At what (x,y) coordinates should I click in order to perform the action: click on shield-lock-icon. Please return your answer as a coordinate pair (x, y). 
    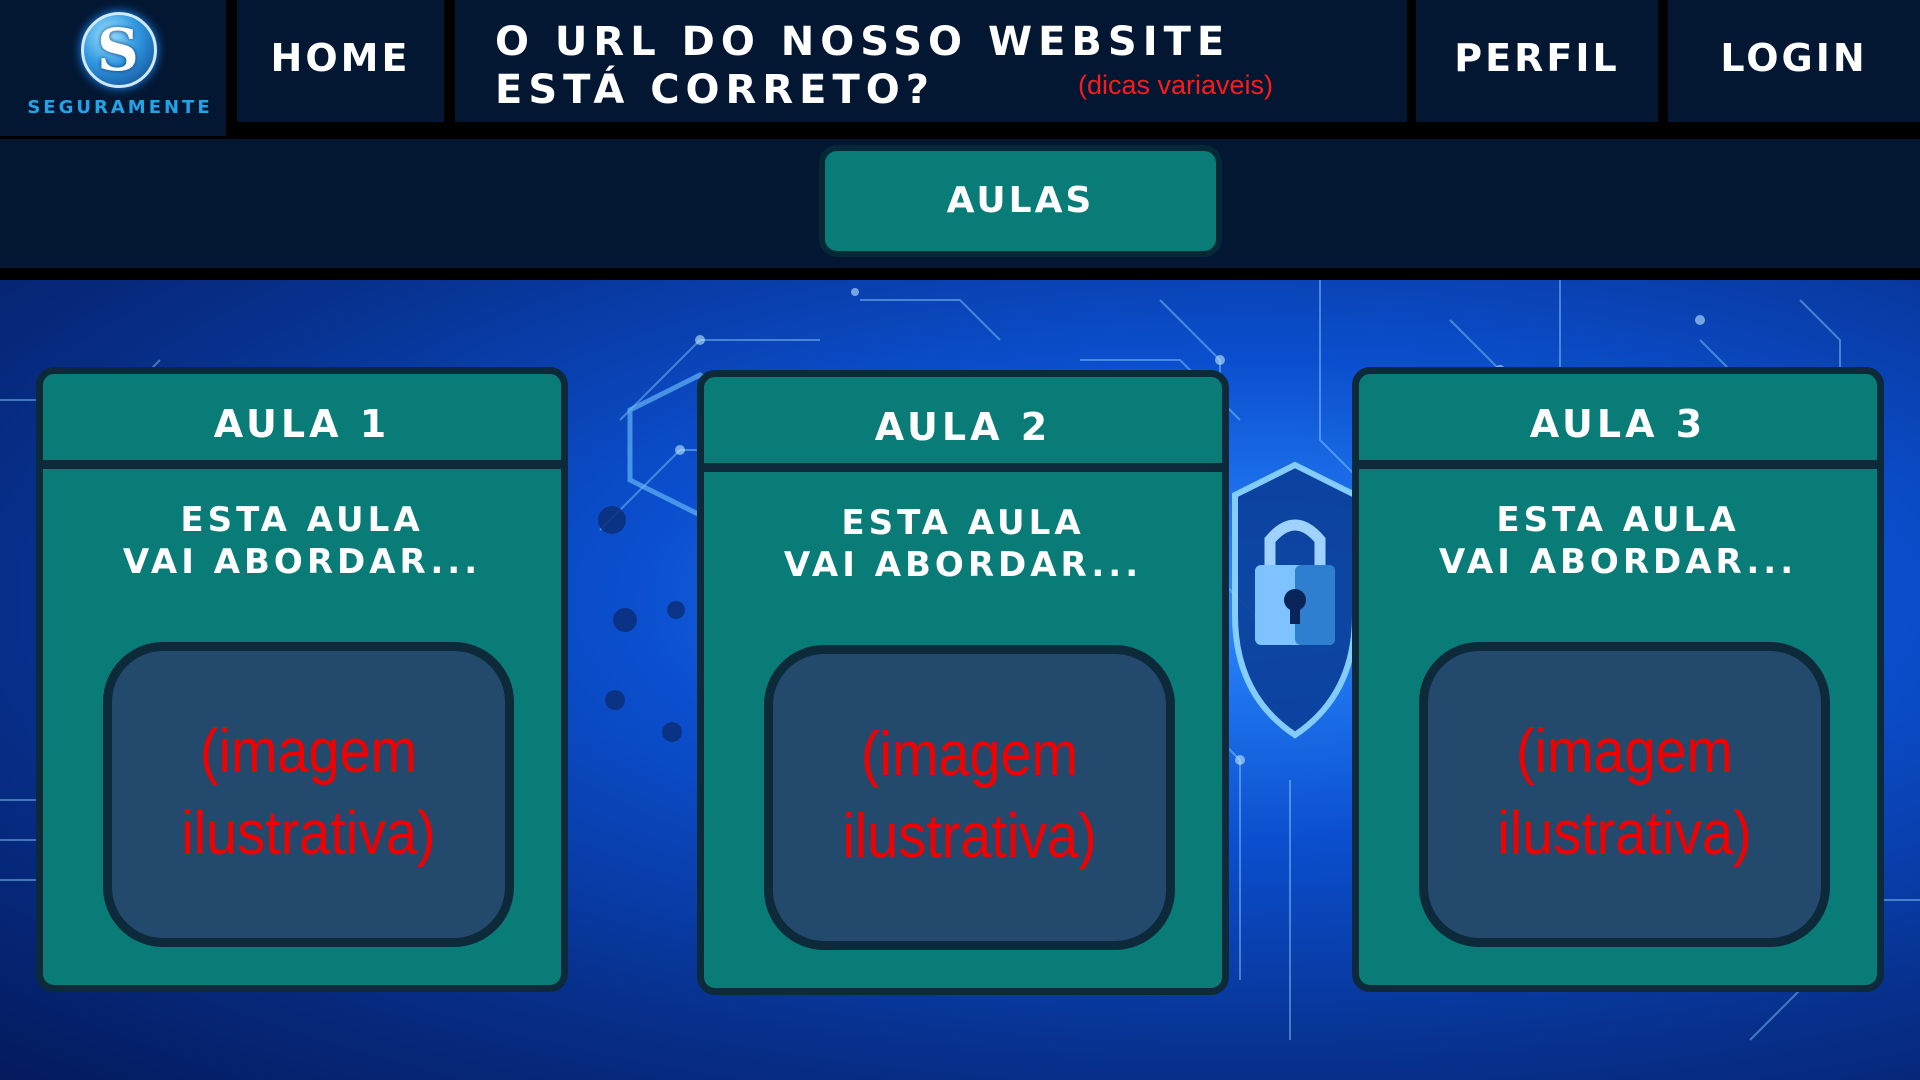
    Looking at the image, I should click on (1295, 600).